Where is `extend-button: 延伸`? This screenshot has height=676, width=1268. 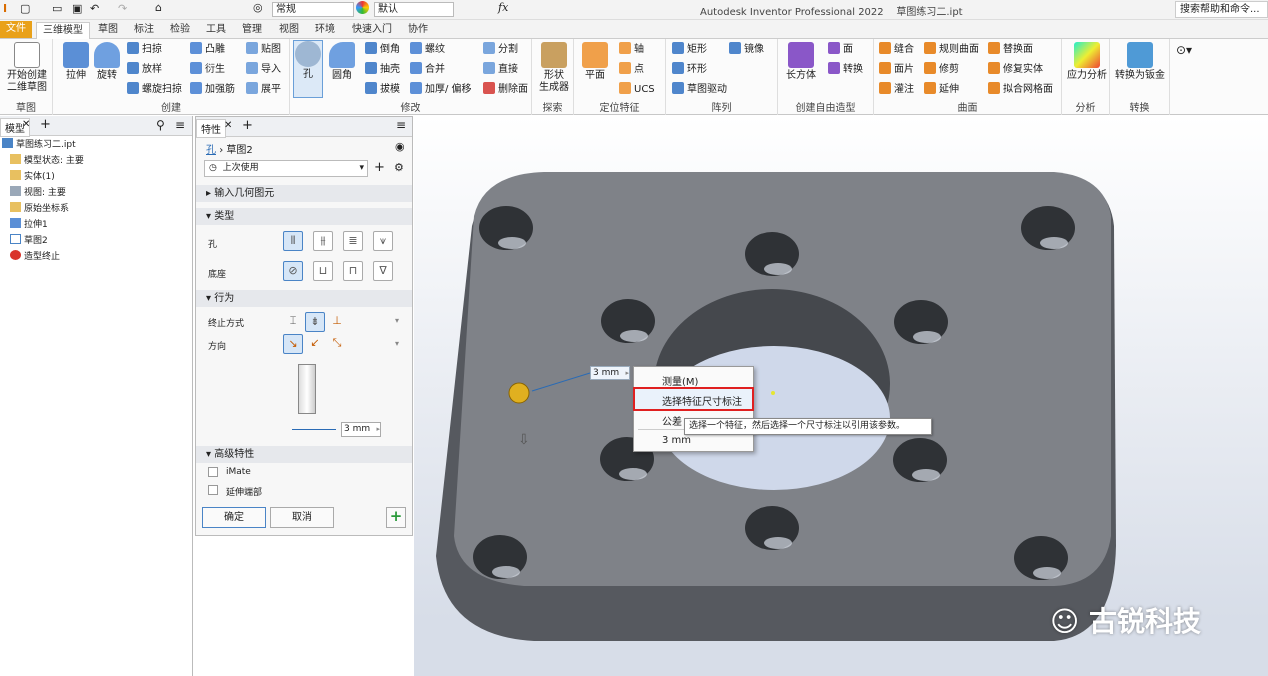 extend-button: 延伸 is located at coordinates (941, 90).